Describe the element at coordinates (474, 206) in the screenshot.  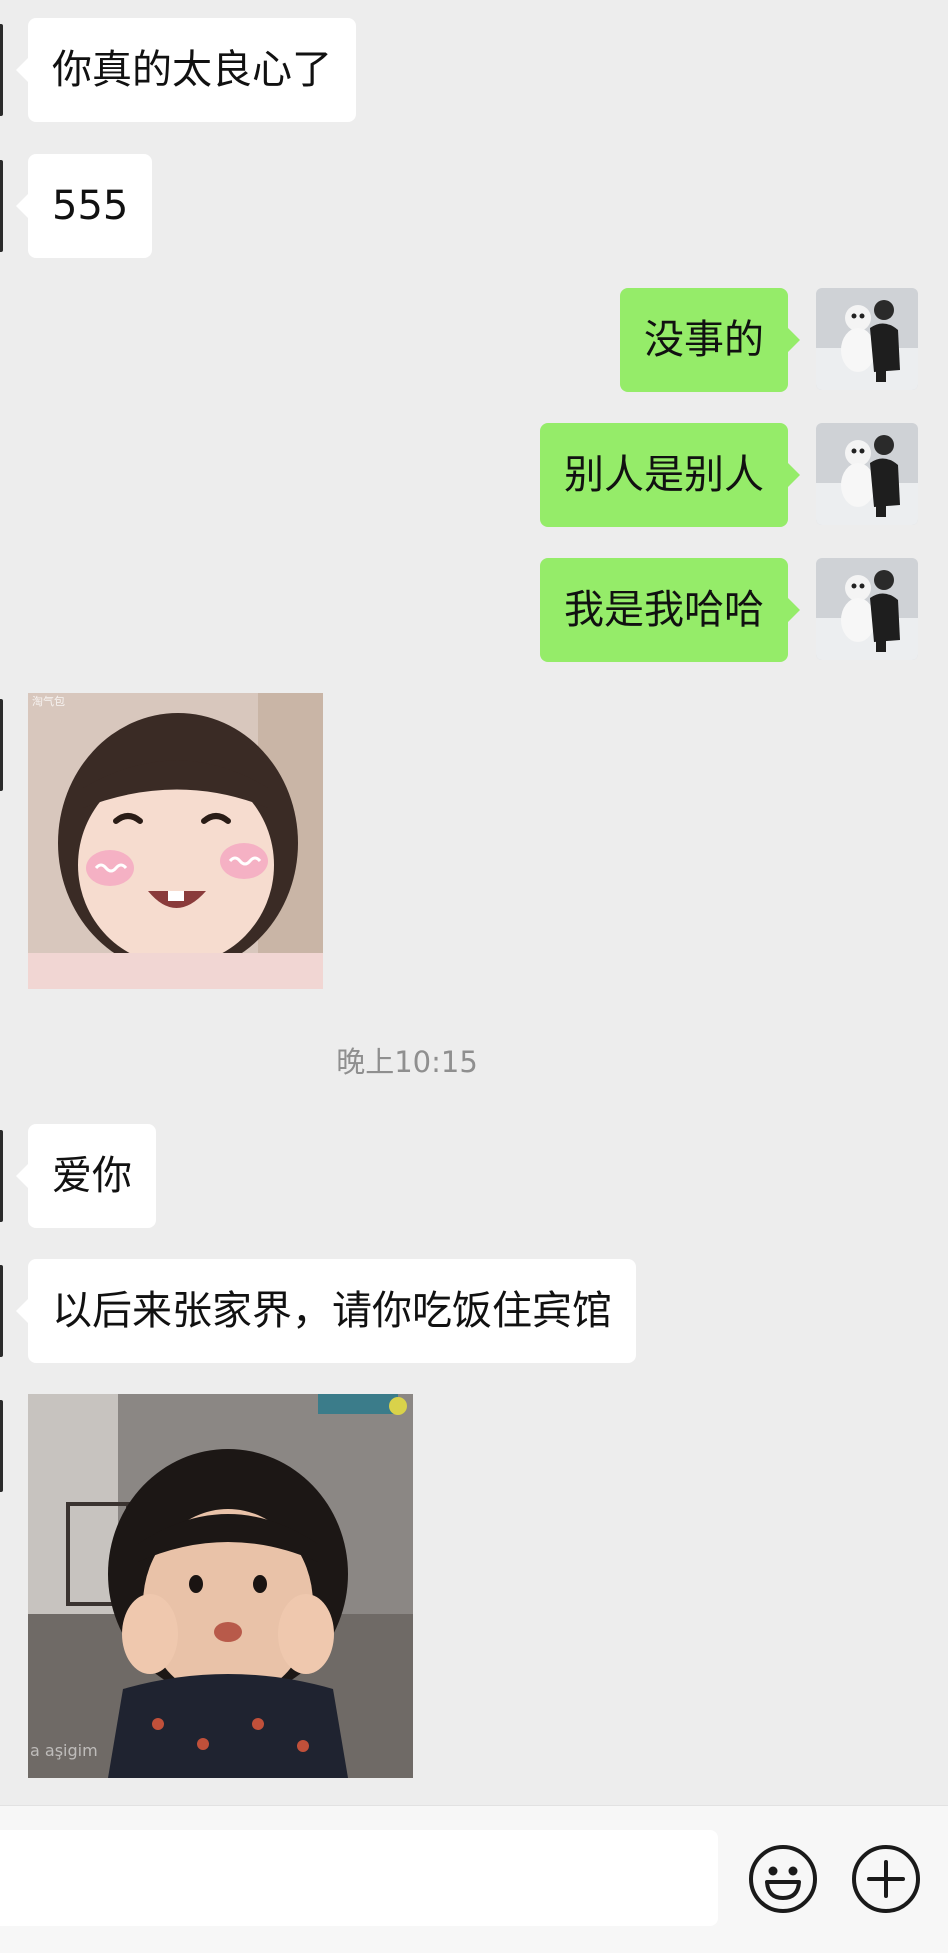
I see `message-row-incoming: 555` at that location.